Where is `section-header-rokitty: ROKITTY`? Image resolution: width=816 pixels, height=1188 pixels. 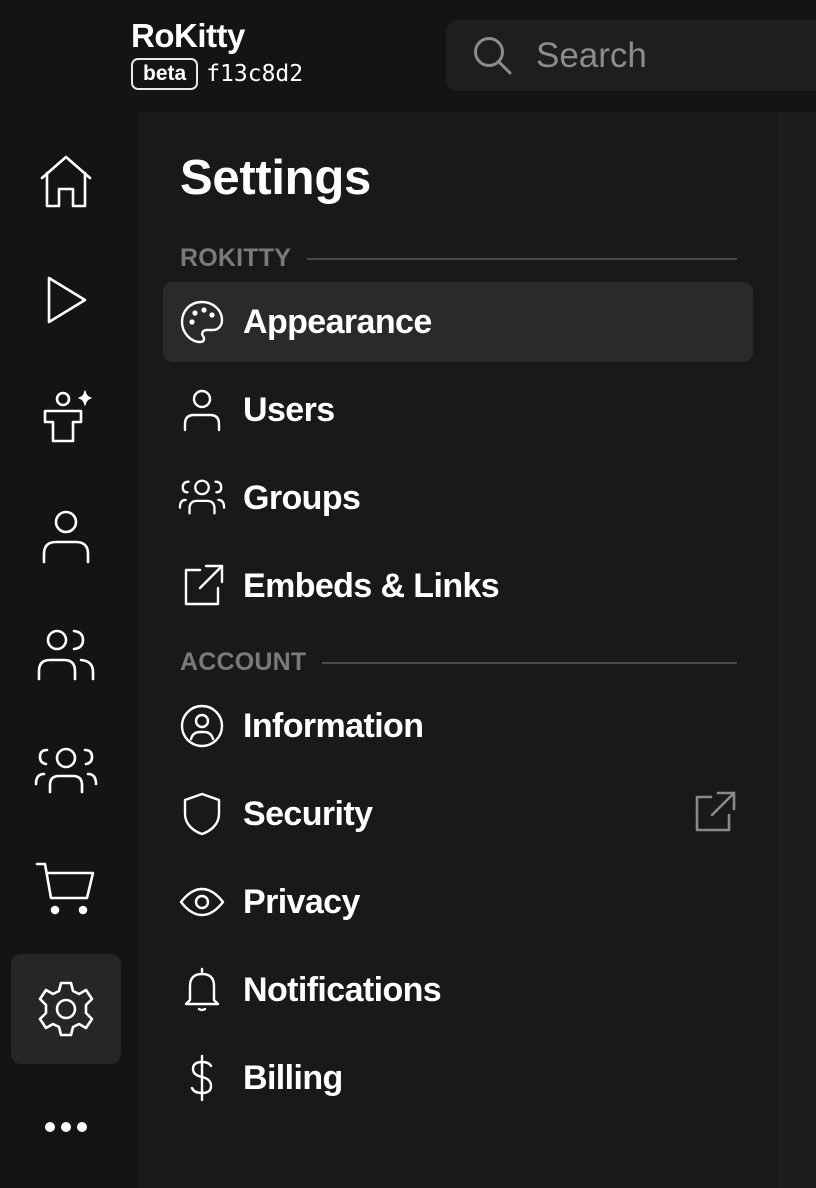
section-header-rokitty: ROKITTY is located at coordinates (458, 258).